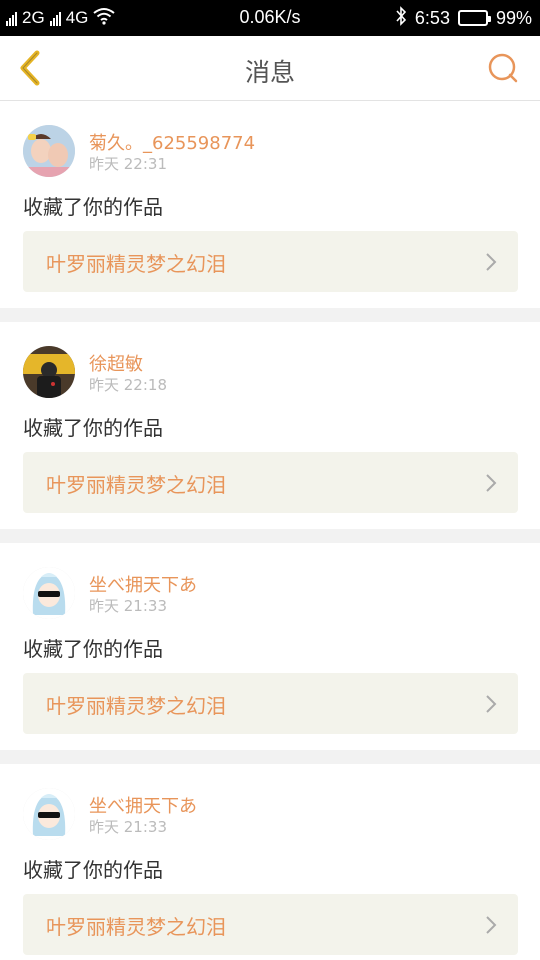 Image resolution: width=540 pixels, height=960 pixels. What do you see at coordinates (401, 18) in the screenshot?
I see `bluetooth-icon` at bounding box center [401, 18].